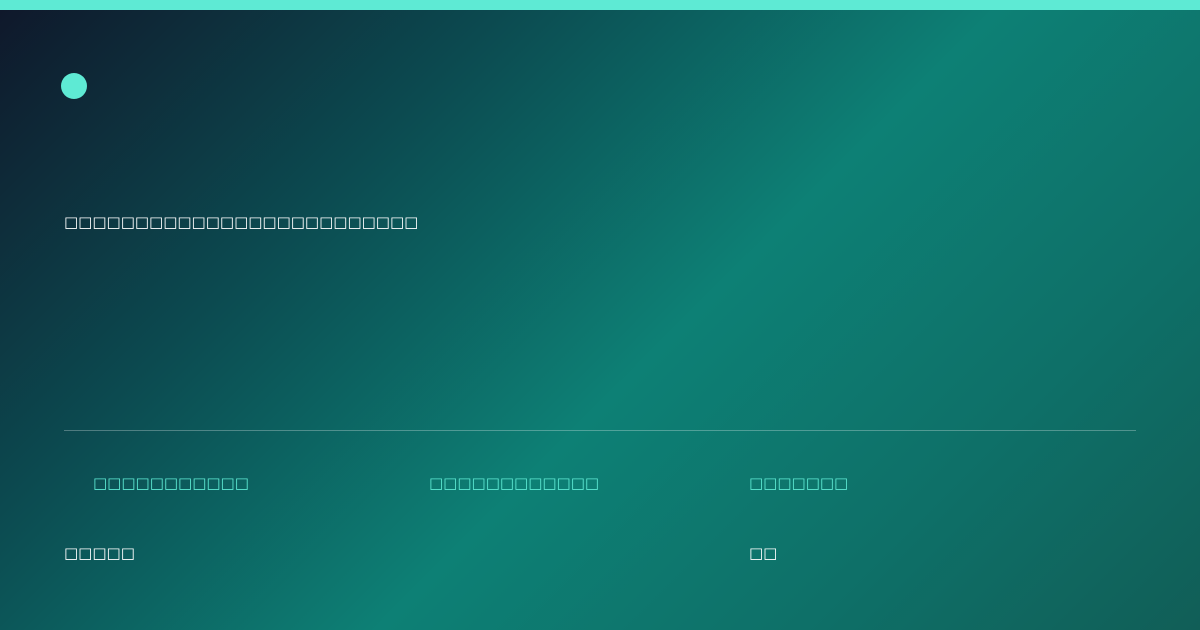 The image size is (1200, 630). I want to click on stat-label-1: □□□□□□□□□□□, so click(171, 483).